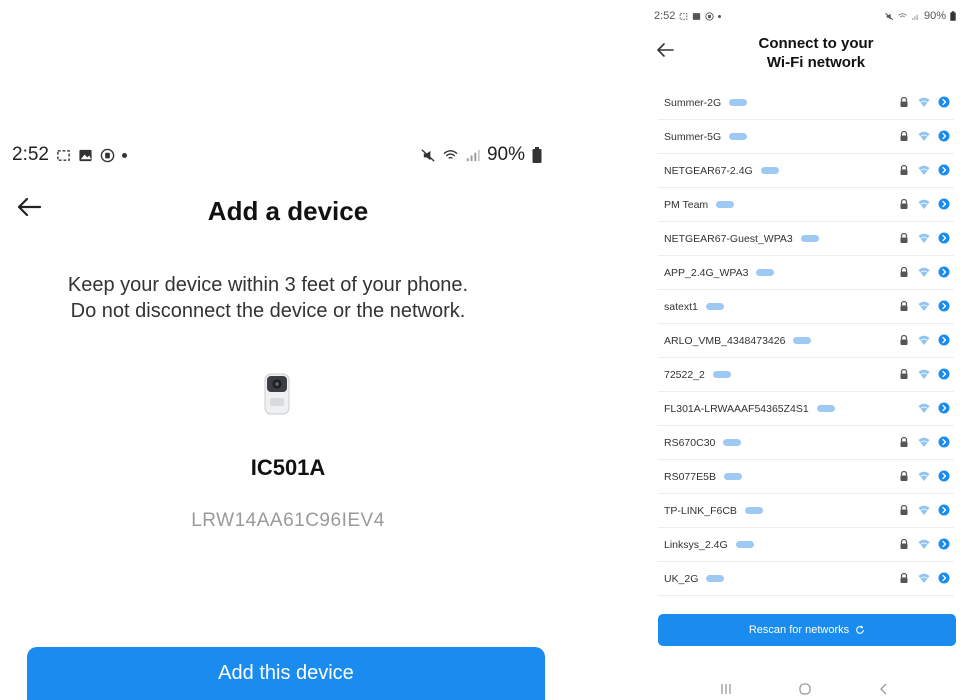 Image resolution: width=964 pixels, height=700 pixels. Describe the element at coordinates (915, 17) in the screenshot. I see `signal-icon` at that location.